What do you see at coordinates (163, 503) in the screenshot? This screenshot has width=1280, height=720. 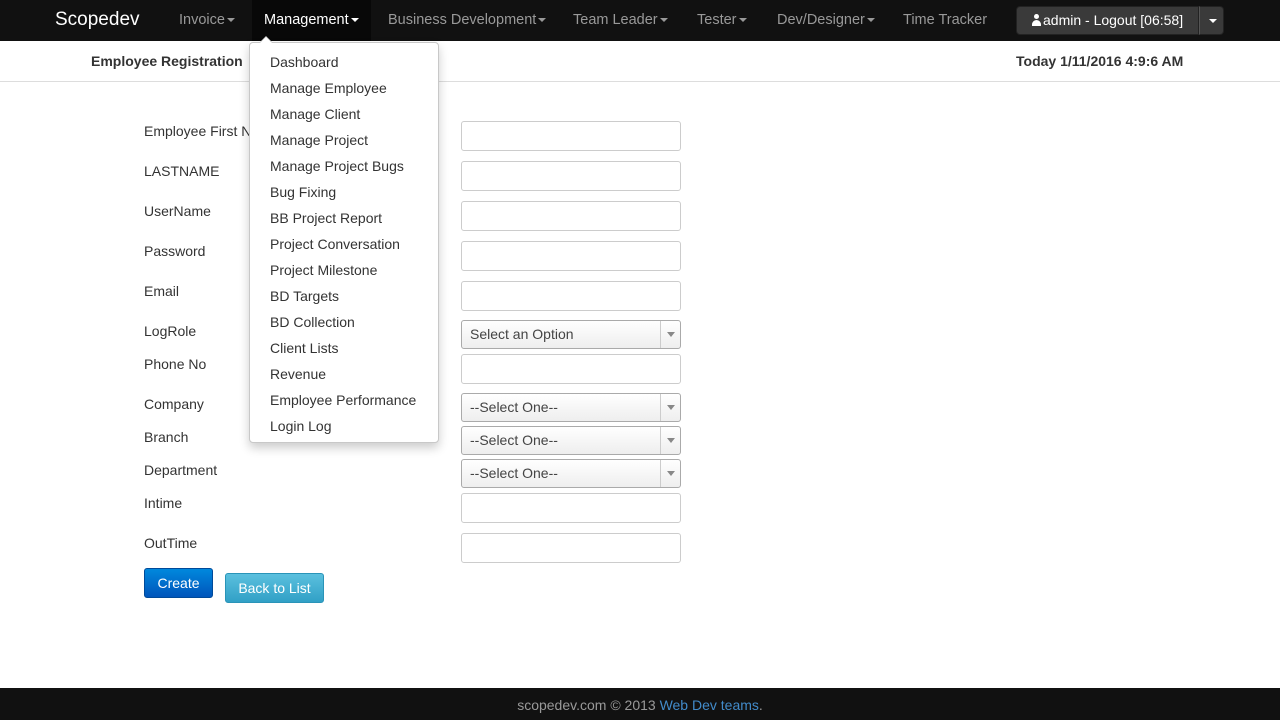 I see `intime-label: Intime` at bounding box center [163, 503].